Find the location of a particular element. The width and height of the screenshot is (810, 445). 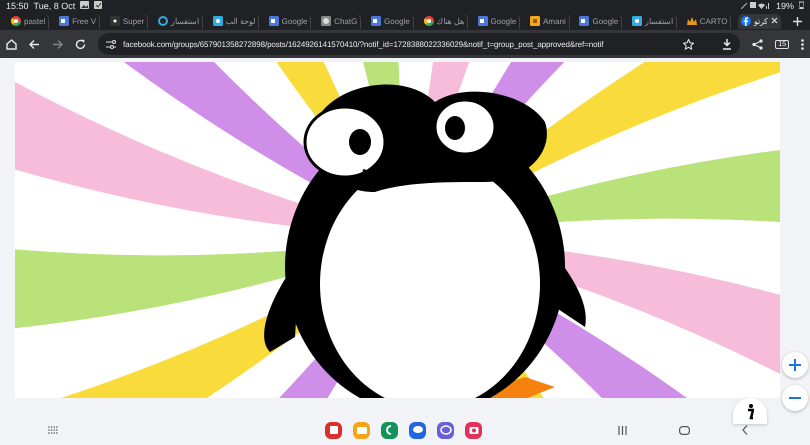

battery-level: 19% is located at coordinates (785, 6).